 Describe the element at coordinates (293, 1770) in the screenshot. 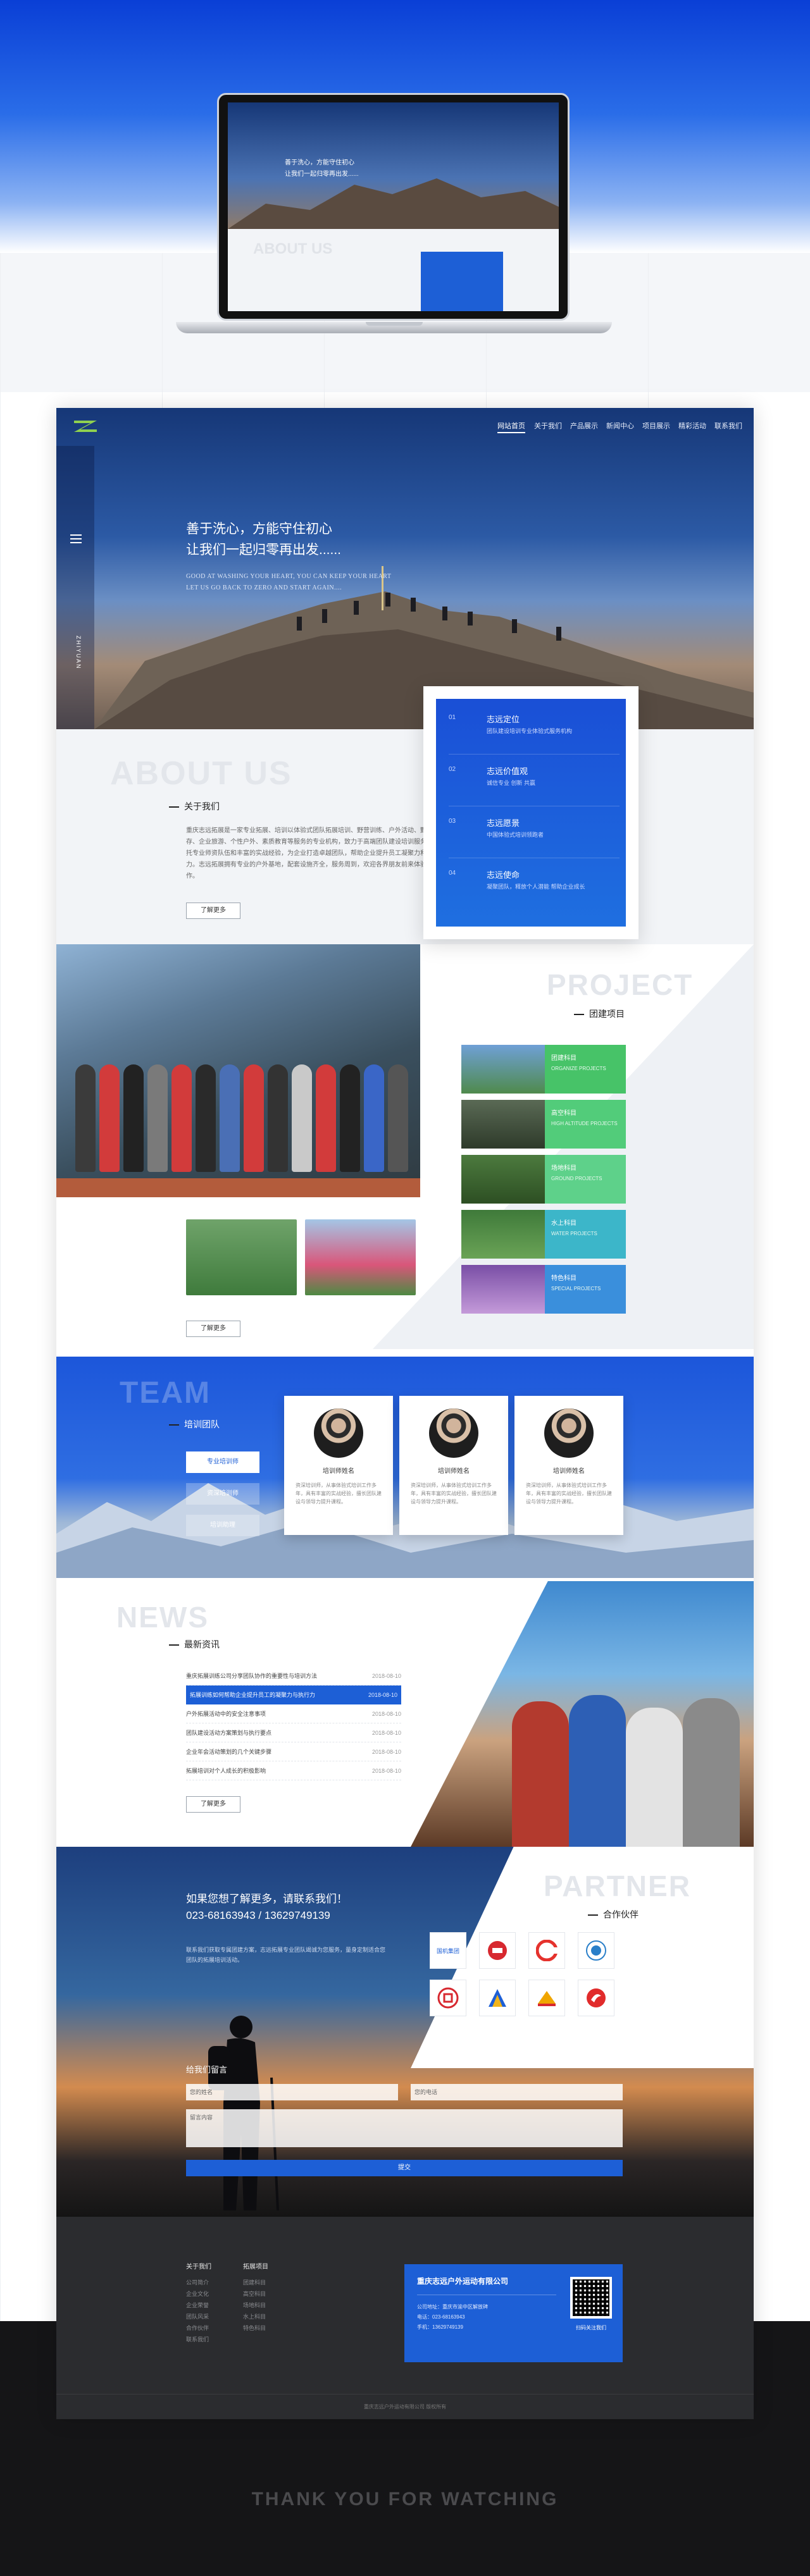

I see `news-item: 拓展培训对个人成长的积极影响 2018-08-10` at that location.